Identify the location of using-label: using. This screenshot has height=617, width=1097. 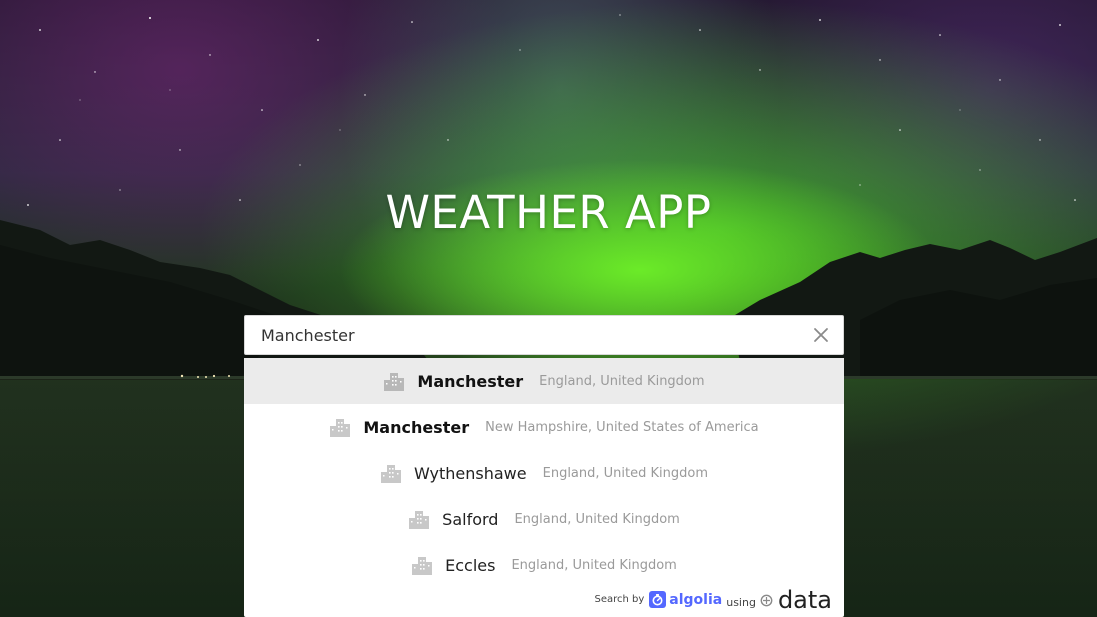
(741, 602).